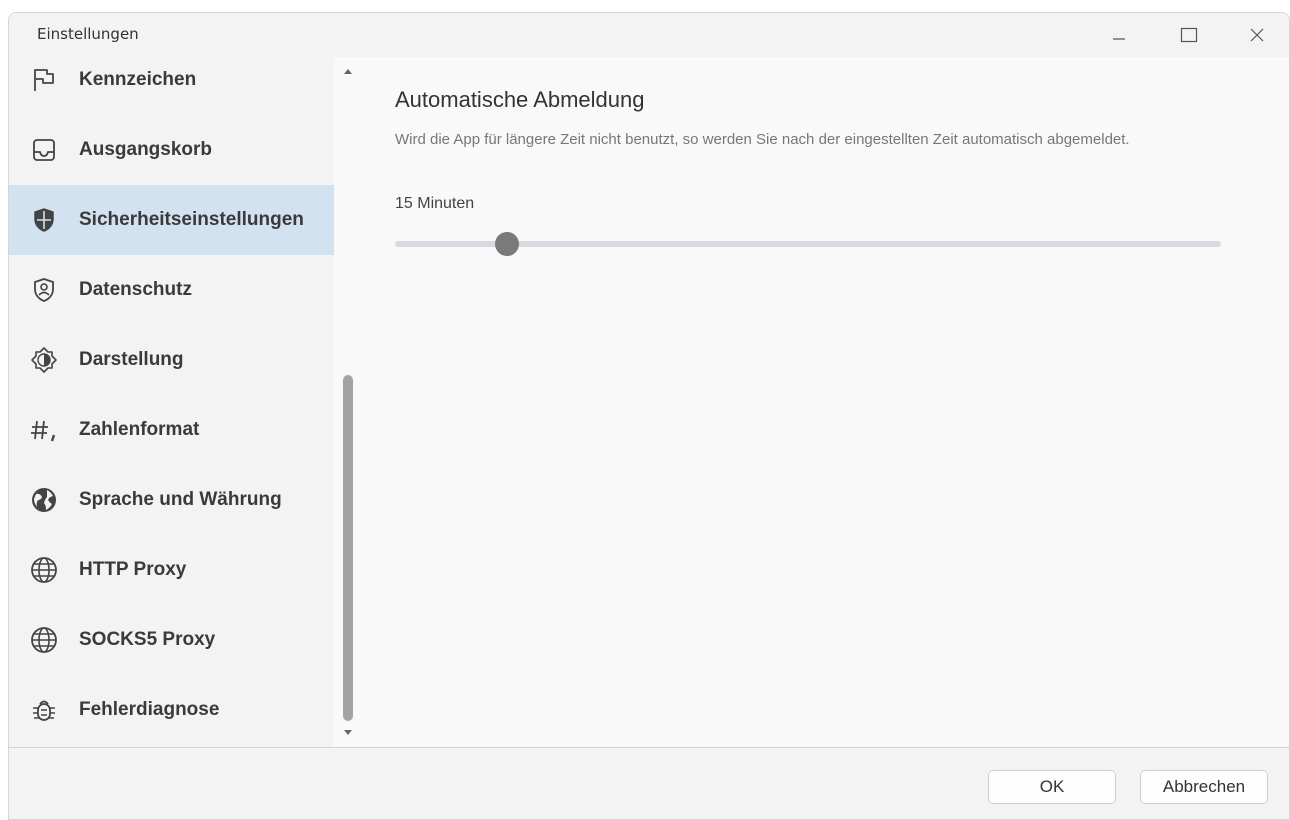 The width and height of the screenshot is (1290, 820). I want to click on scroll-up-arrow-icon, so click(348, 71).